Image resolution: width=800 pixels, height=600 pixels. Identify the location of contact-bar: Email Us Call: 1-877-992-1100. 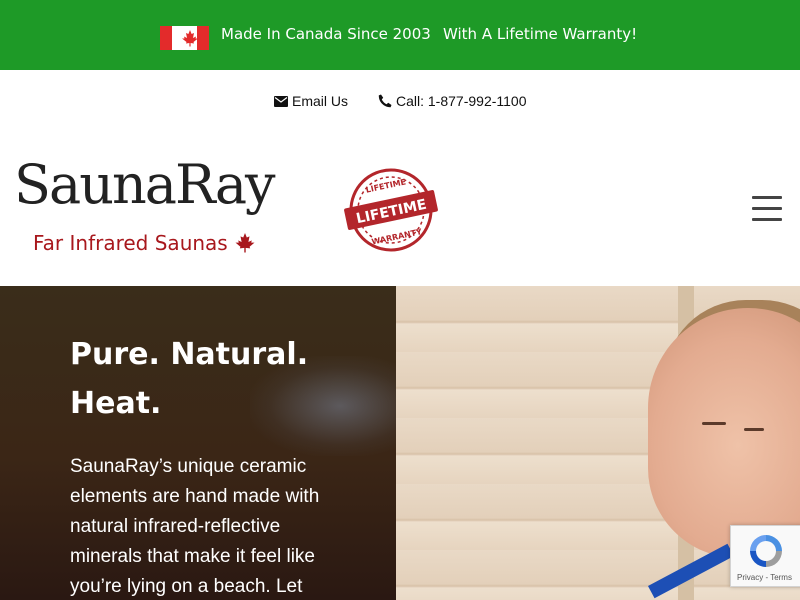
(400, 101).